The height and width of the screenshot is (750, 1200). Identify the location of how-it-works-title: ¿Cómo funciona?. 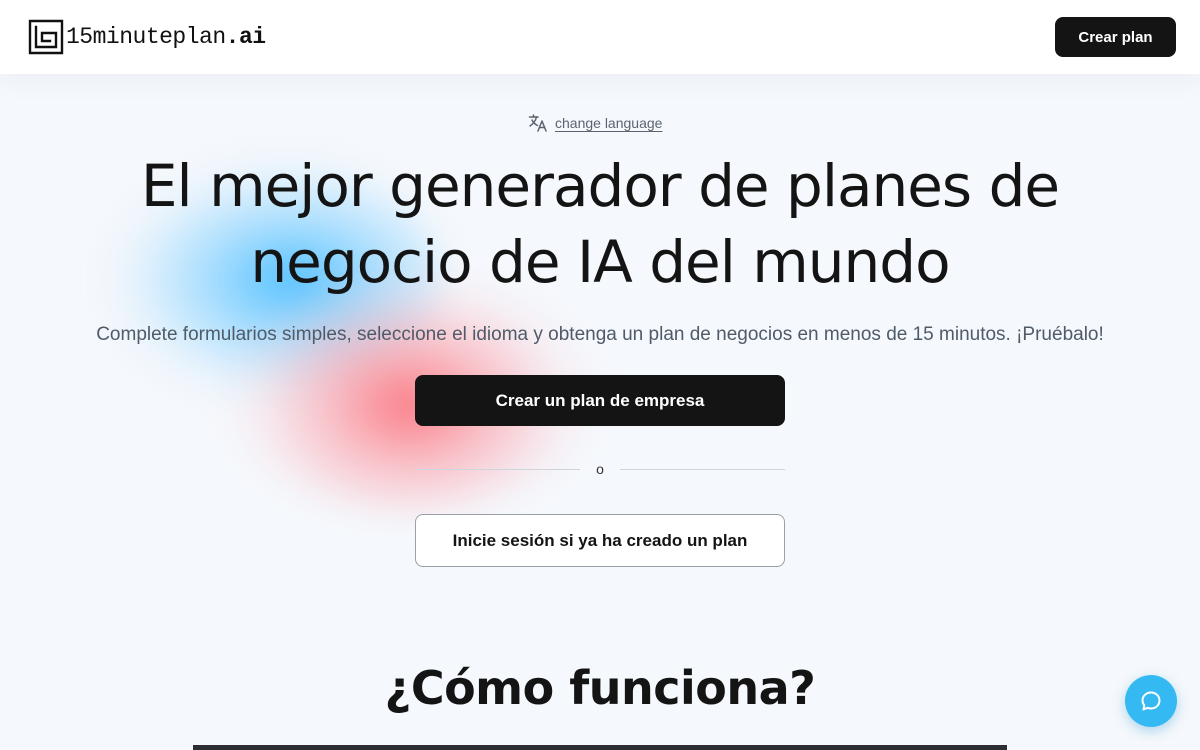
(600, 688).